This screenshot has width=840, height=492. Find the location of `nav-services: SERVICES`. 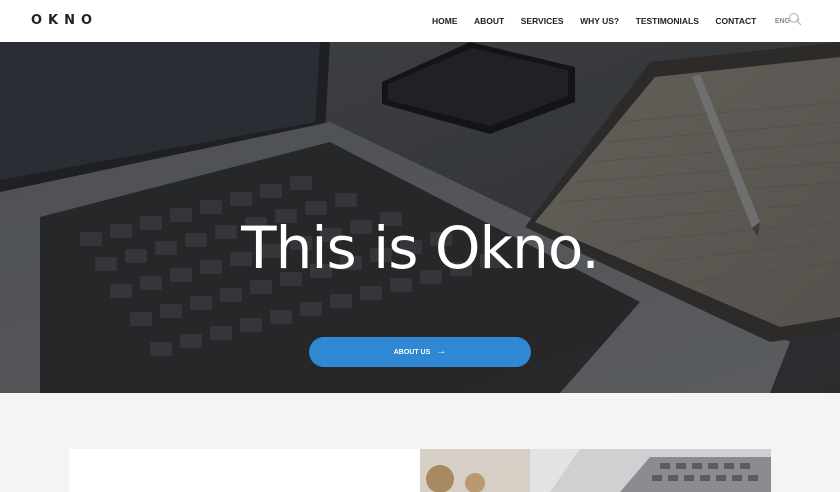

nav-services: SERVICES is located at coordinates (542, 21).